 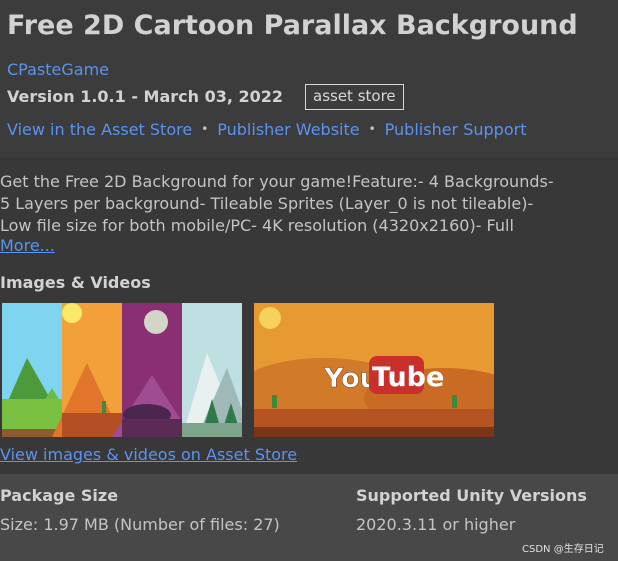 I want to click on publisher-website-link: Publisher Website, so click(x=288, y=129).